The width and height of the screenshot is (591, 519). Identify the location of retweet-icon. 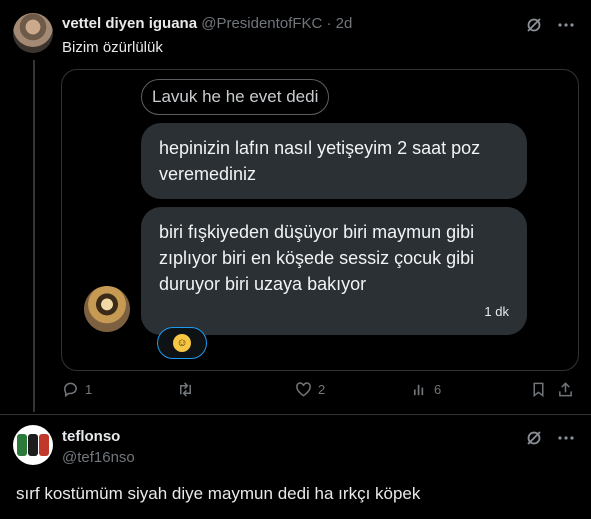
(185, 389).